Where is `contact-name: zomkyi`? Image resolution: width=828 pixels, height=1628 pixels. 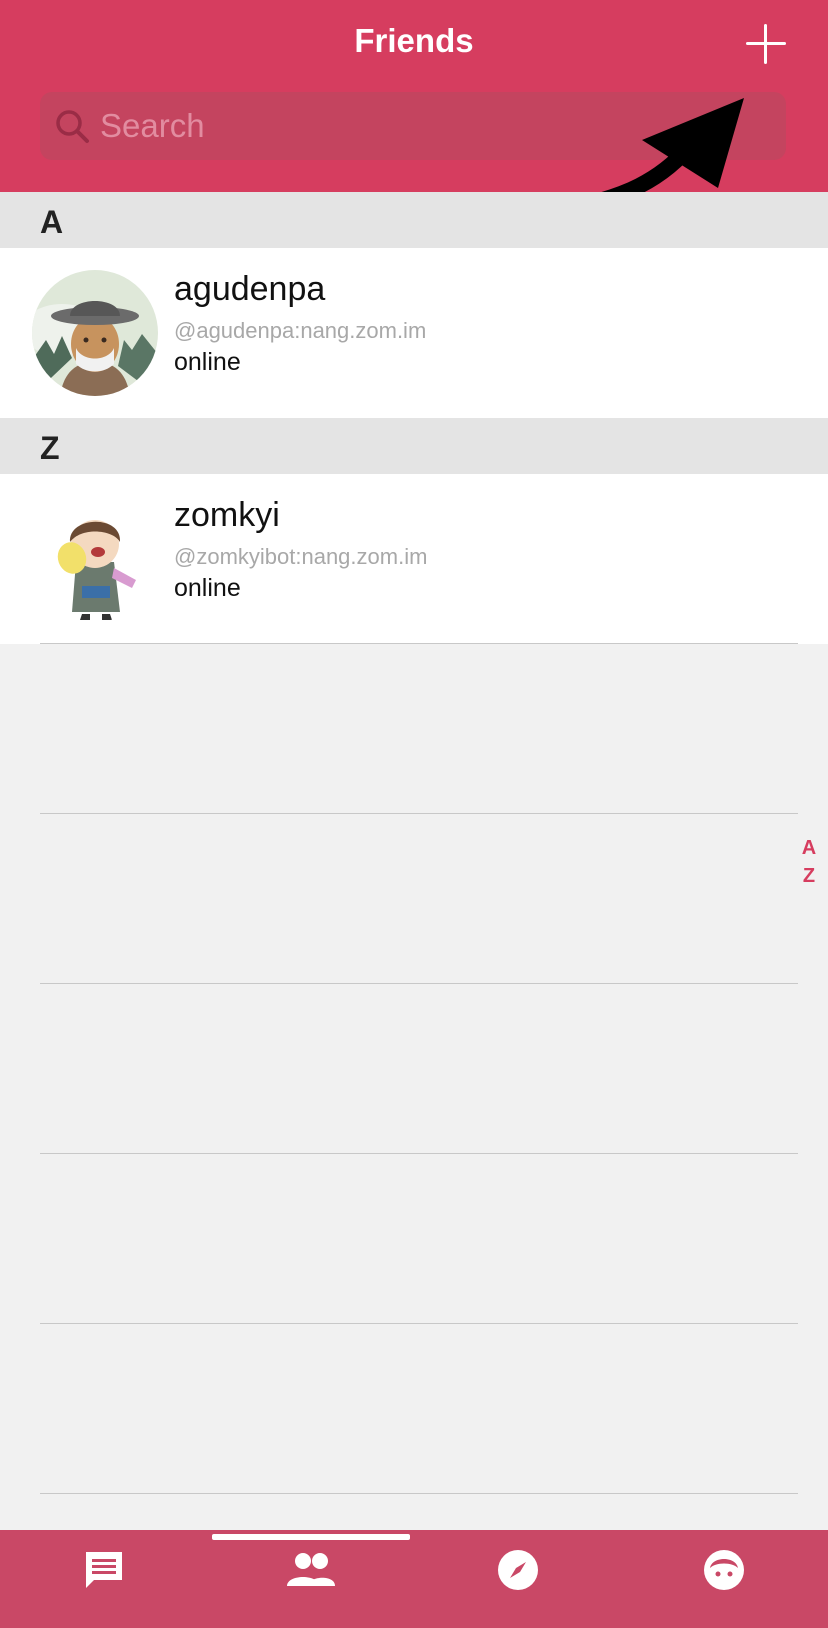
contact-name: zomkyi is located at coordinates (227, 515).